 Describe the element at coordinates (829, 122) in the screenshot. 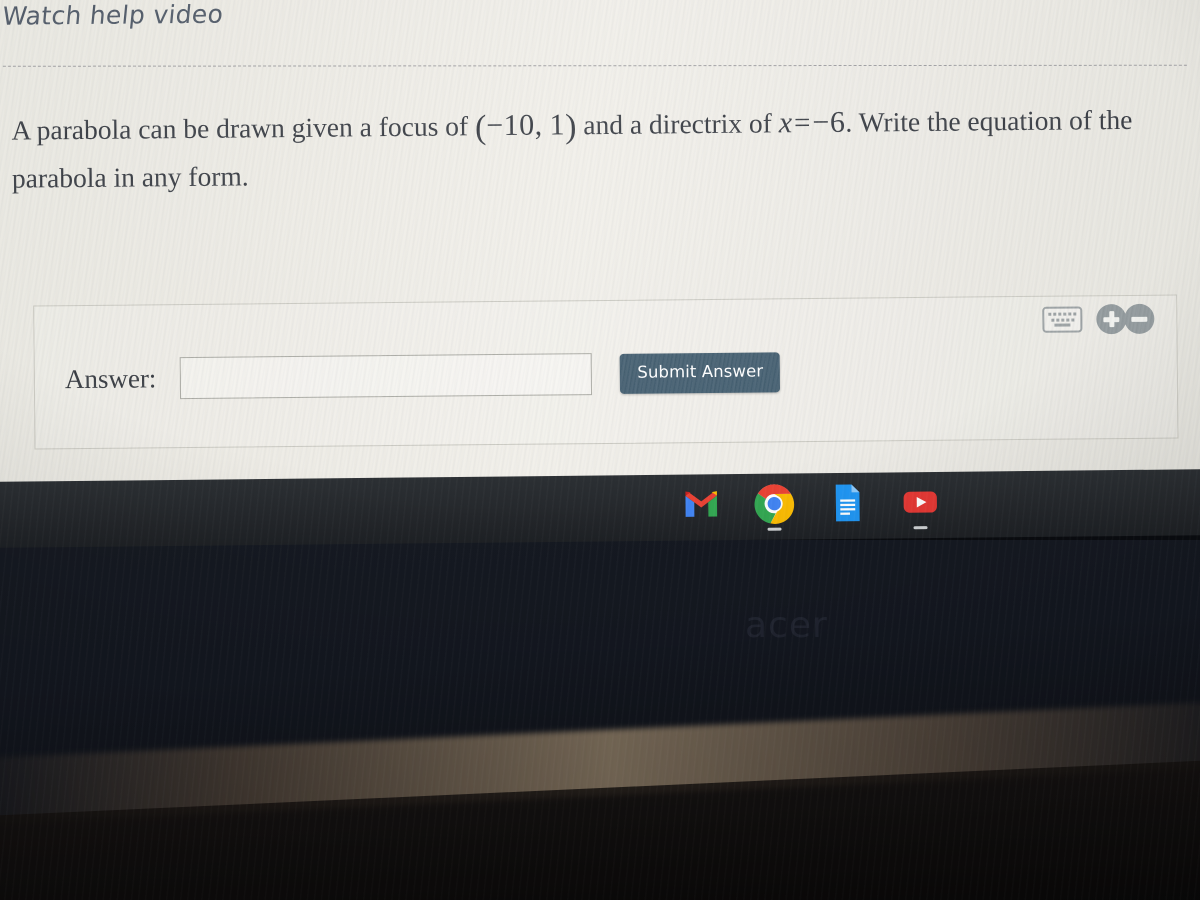

I see `directrix-value: −6` at that location.